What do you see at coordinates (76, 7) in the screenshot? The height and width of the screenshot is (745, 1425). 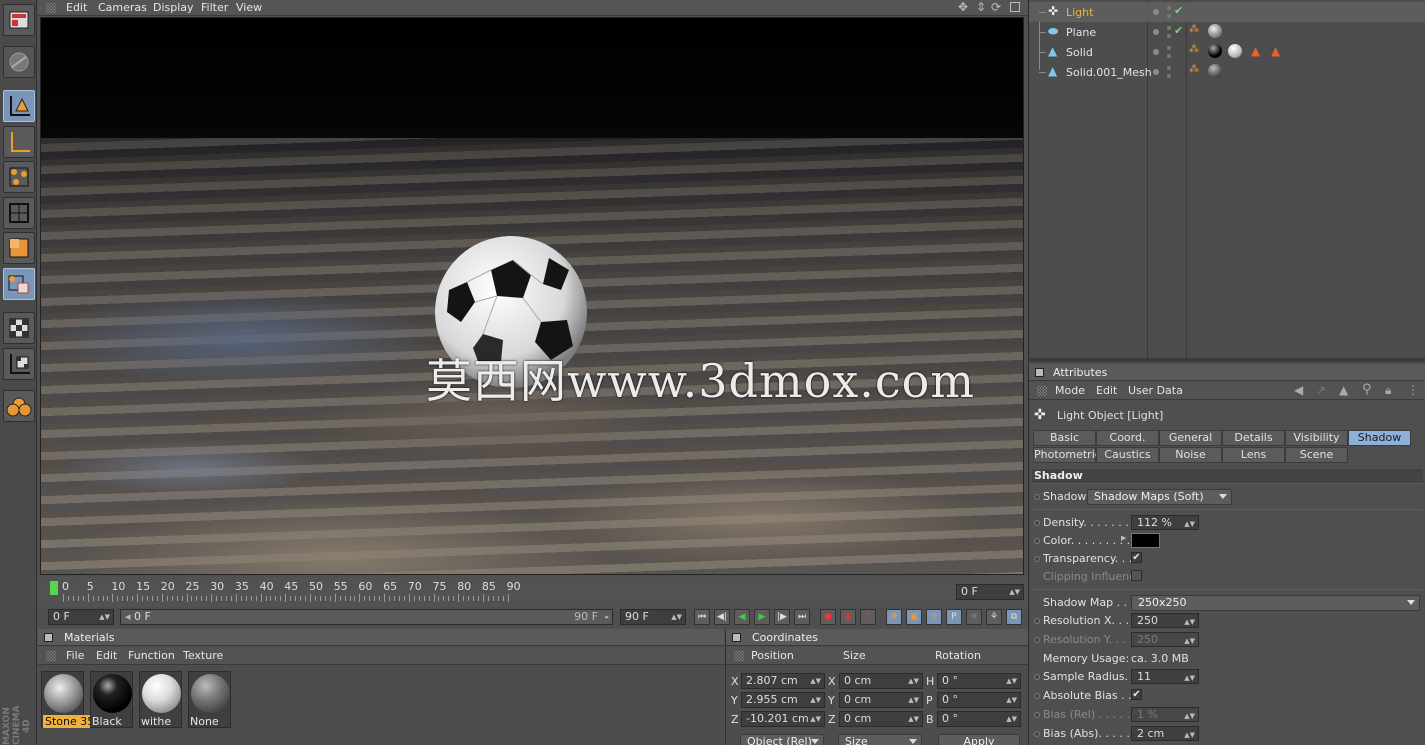 I see `menu-edit: Edit` at bounding box center [76, 7].